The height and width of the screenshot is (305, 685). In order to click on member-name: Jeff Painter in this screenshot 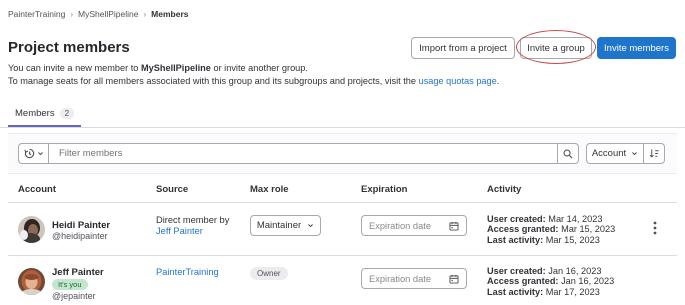, I will do `click(78, 272)`.